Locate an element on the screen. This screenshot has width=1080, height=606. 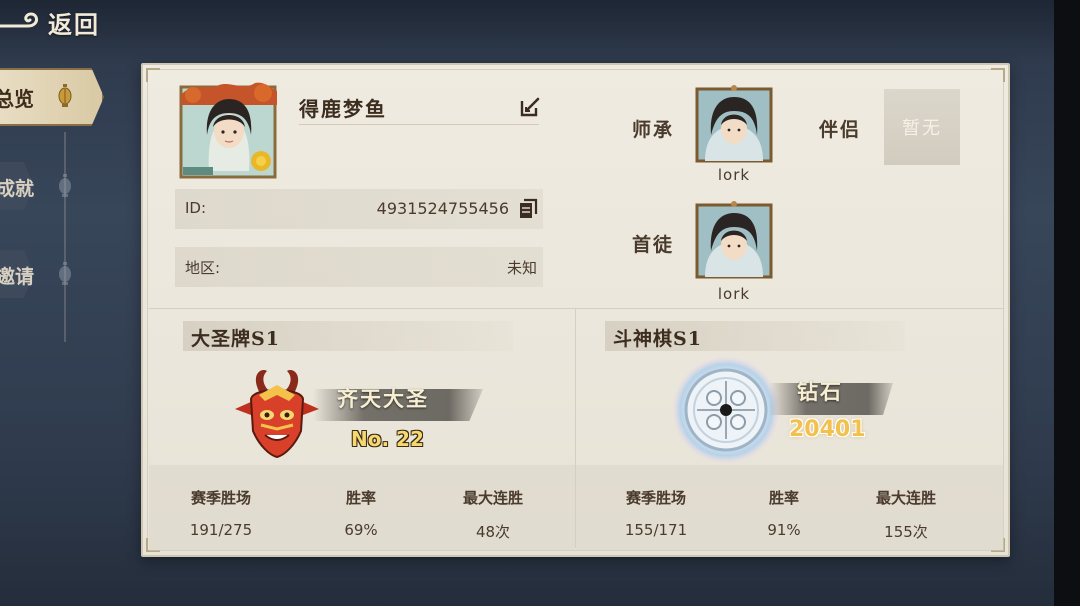
stat-value: 155/171 is located at coordinates (656, 530).